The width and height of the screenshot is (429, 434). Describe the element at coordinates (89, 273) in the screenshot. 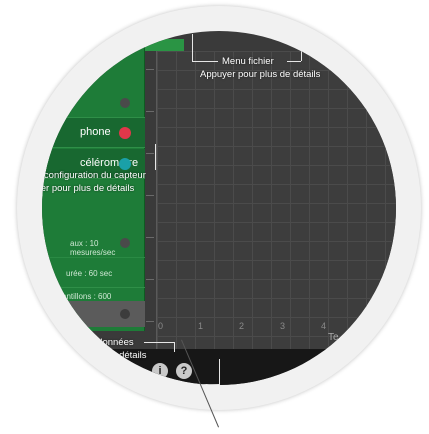

I see `duration-value: urée : 60 sec` at that location.